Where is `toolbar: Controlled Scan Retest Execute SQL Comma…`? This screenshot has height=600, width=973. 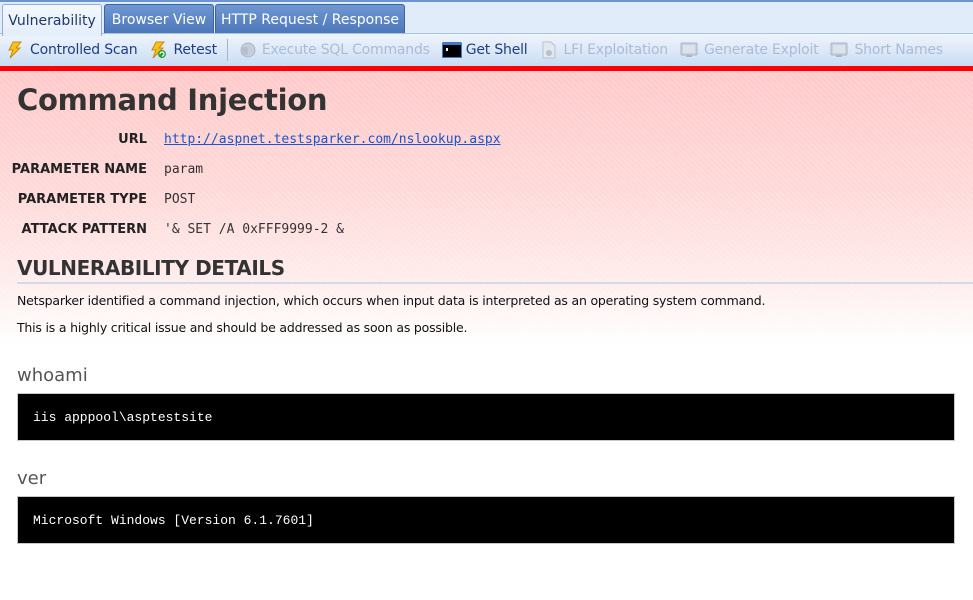
toolbar: Controlled Scan Retest Execute SQL Comma… is located at coordinates (486, 49).